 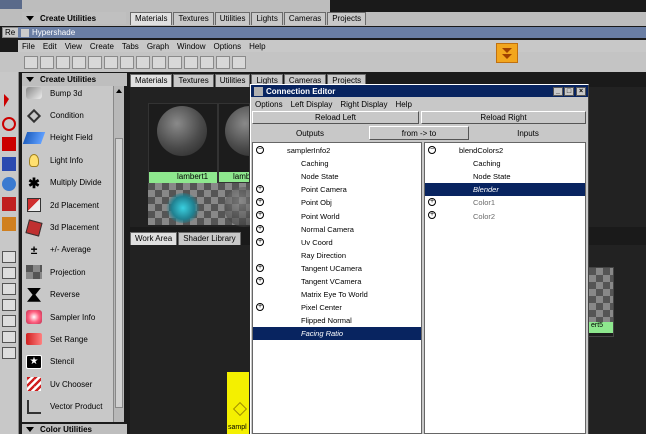 What do you see at coordinates (305, 18) in the screenshot?
I see `outer-tab-cameras: Cameras` at bounding box center [305, 18].